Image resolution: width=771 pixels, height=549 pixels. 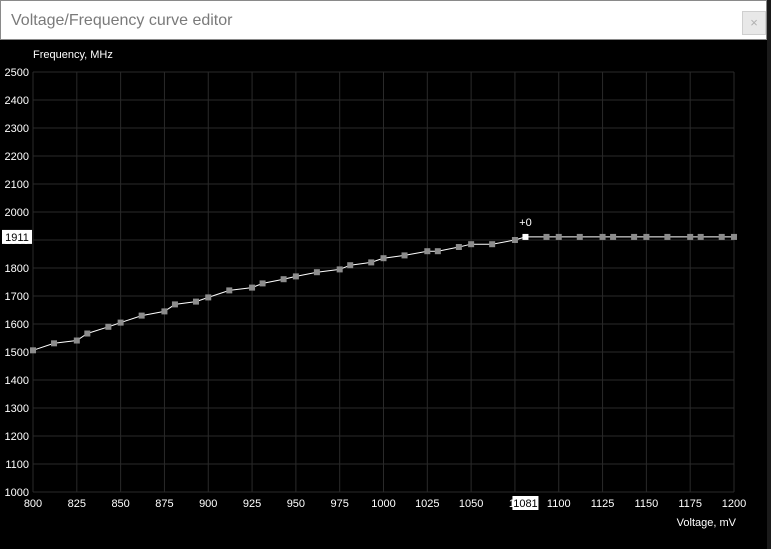 I want to click on voltage-readout: 1081, so click(x=525, y=504).